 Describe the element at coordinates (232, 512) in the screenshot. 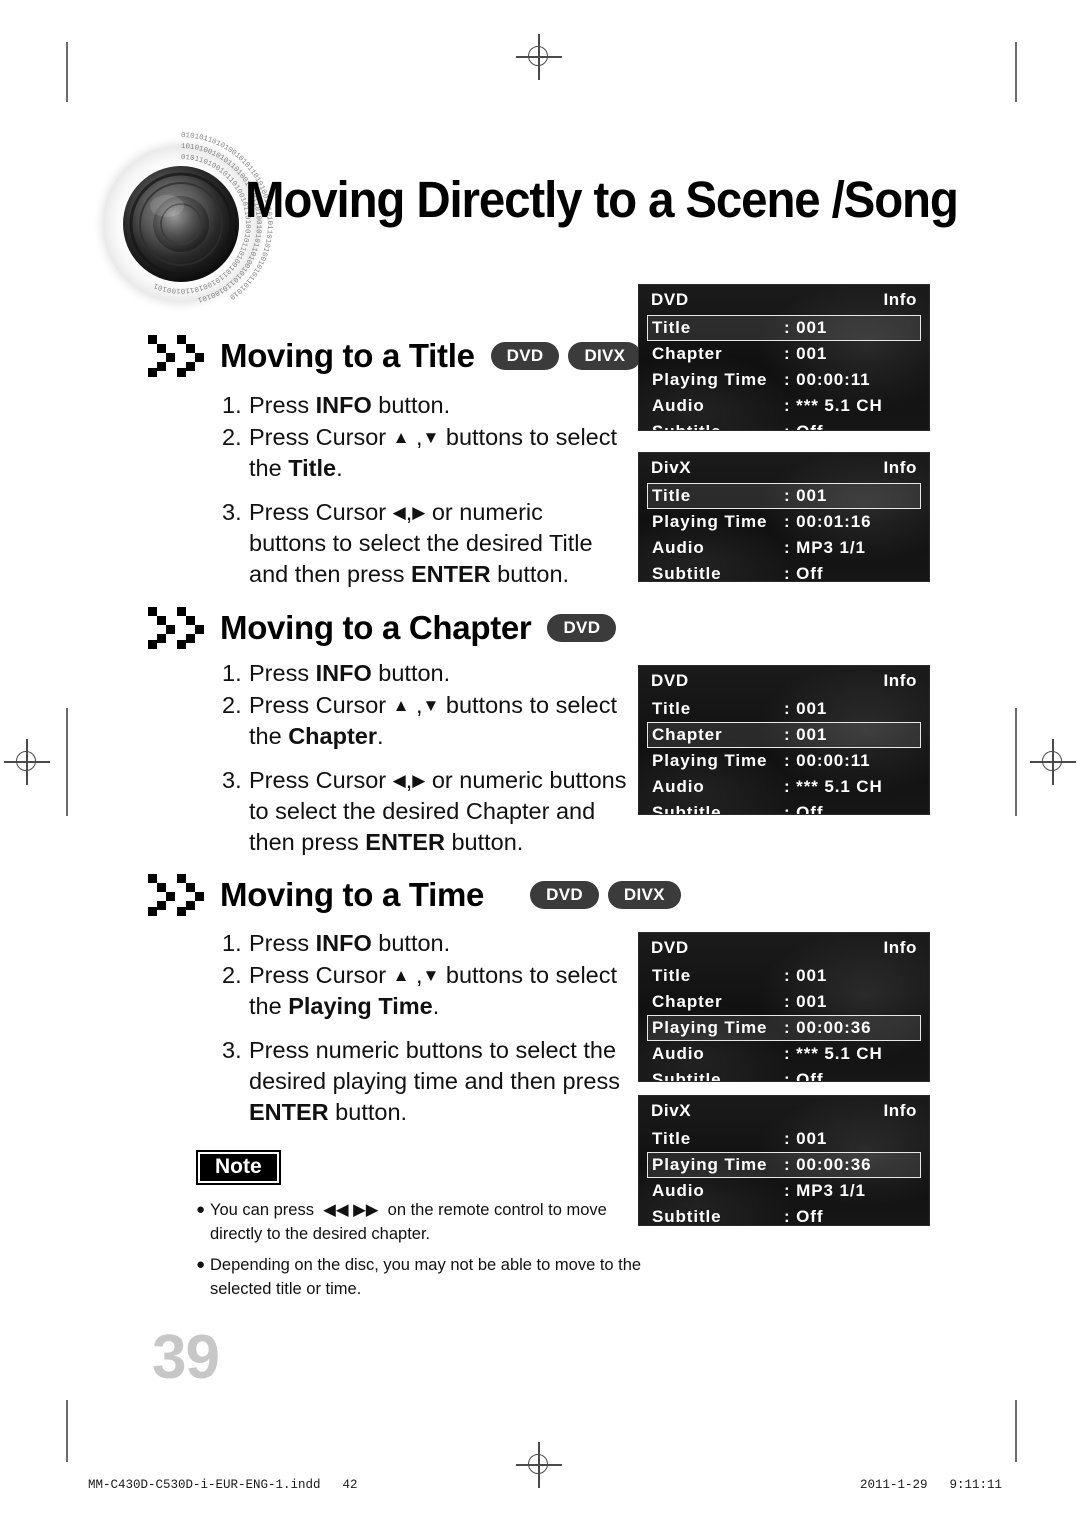

I see `step-number: 3.` at that location.